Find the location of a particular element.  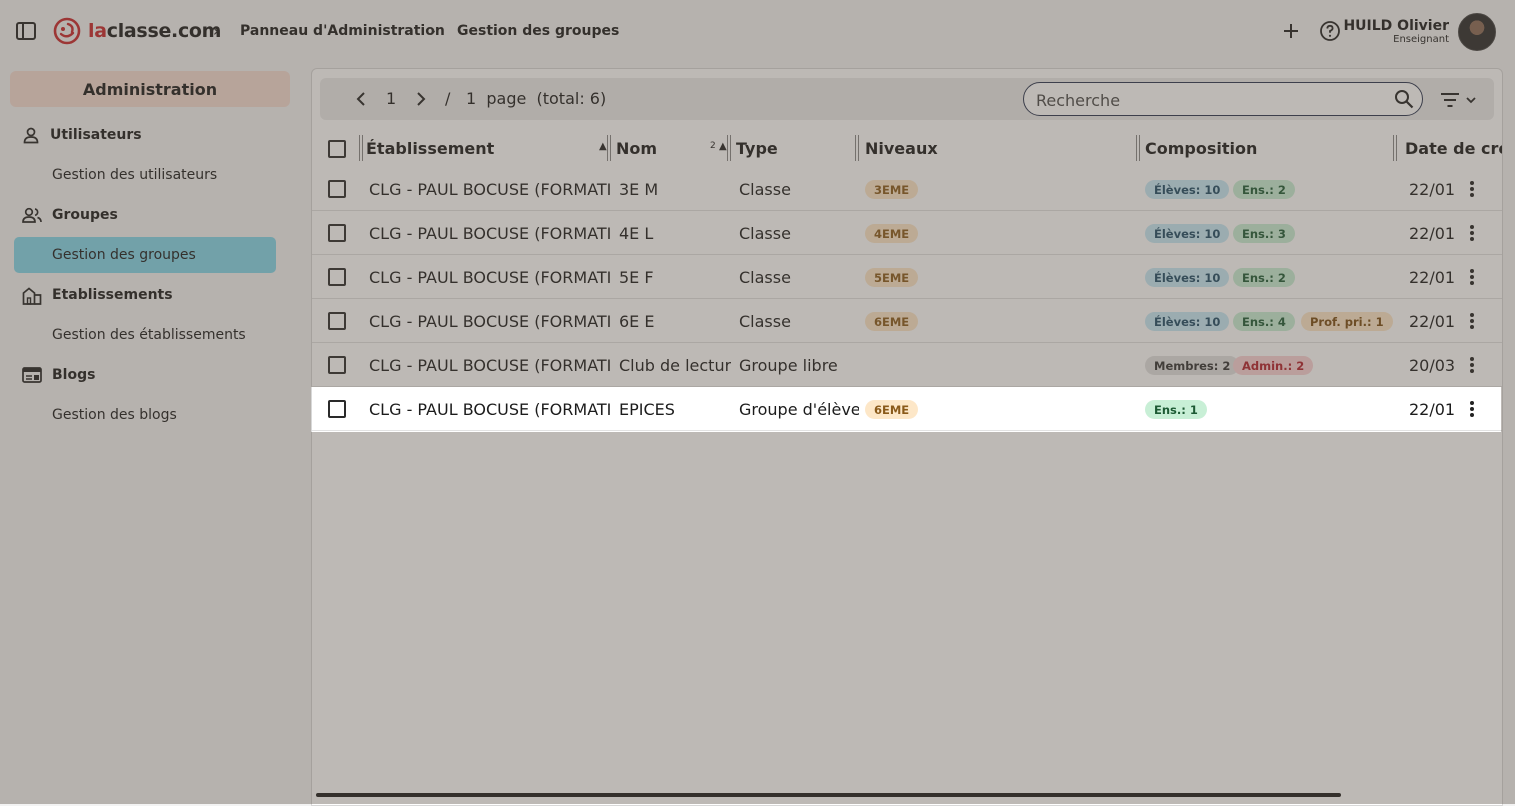

row-menu-icon is located at coordinates (1472, 409).